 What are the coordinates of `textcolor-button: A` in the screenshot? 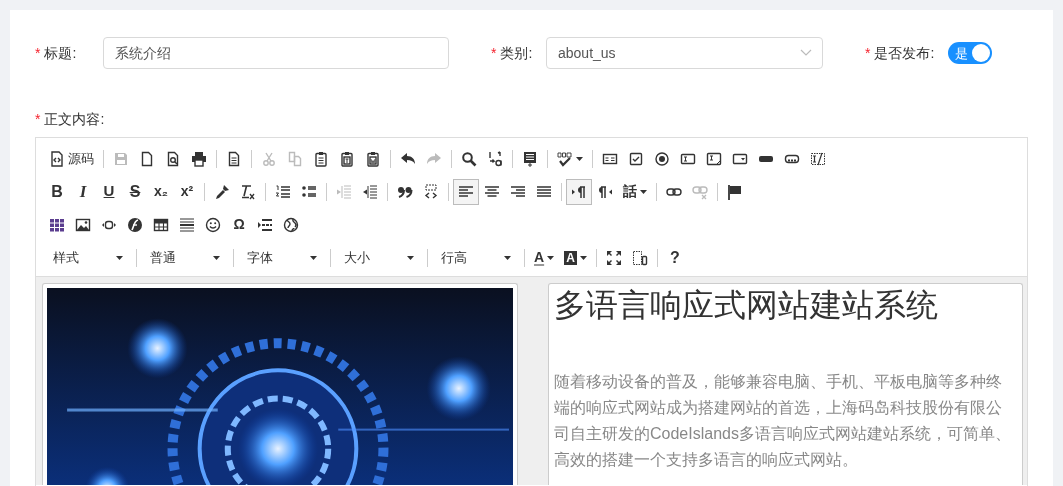 It's located at (544, 257).